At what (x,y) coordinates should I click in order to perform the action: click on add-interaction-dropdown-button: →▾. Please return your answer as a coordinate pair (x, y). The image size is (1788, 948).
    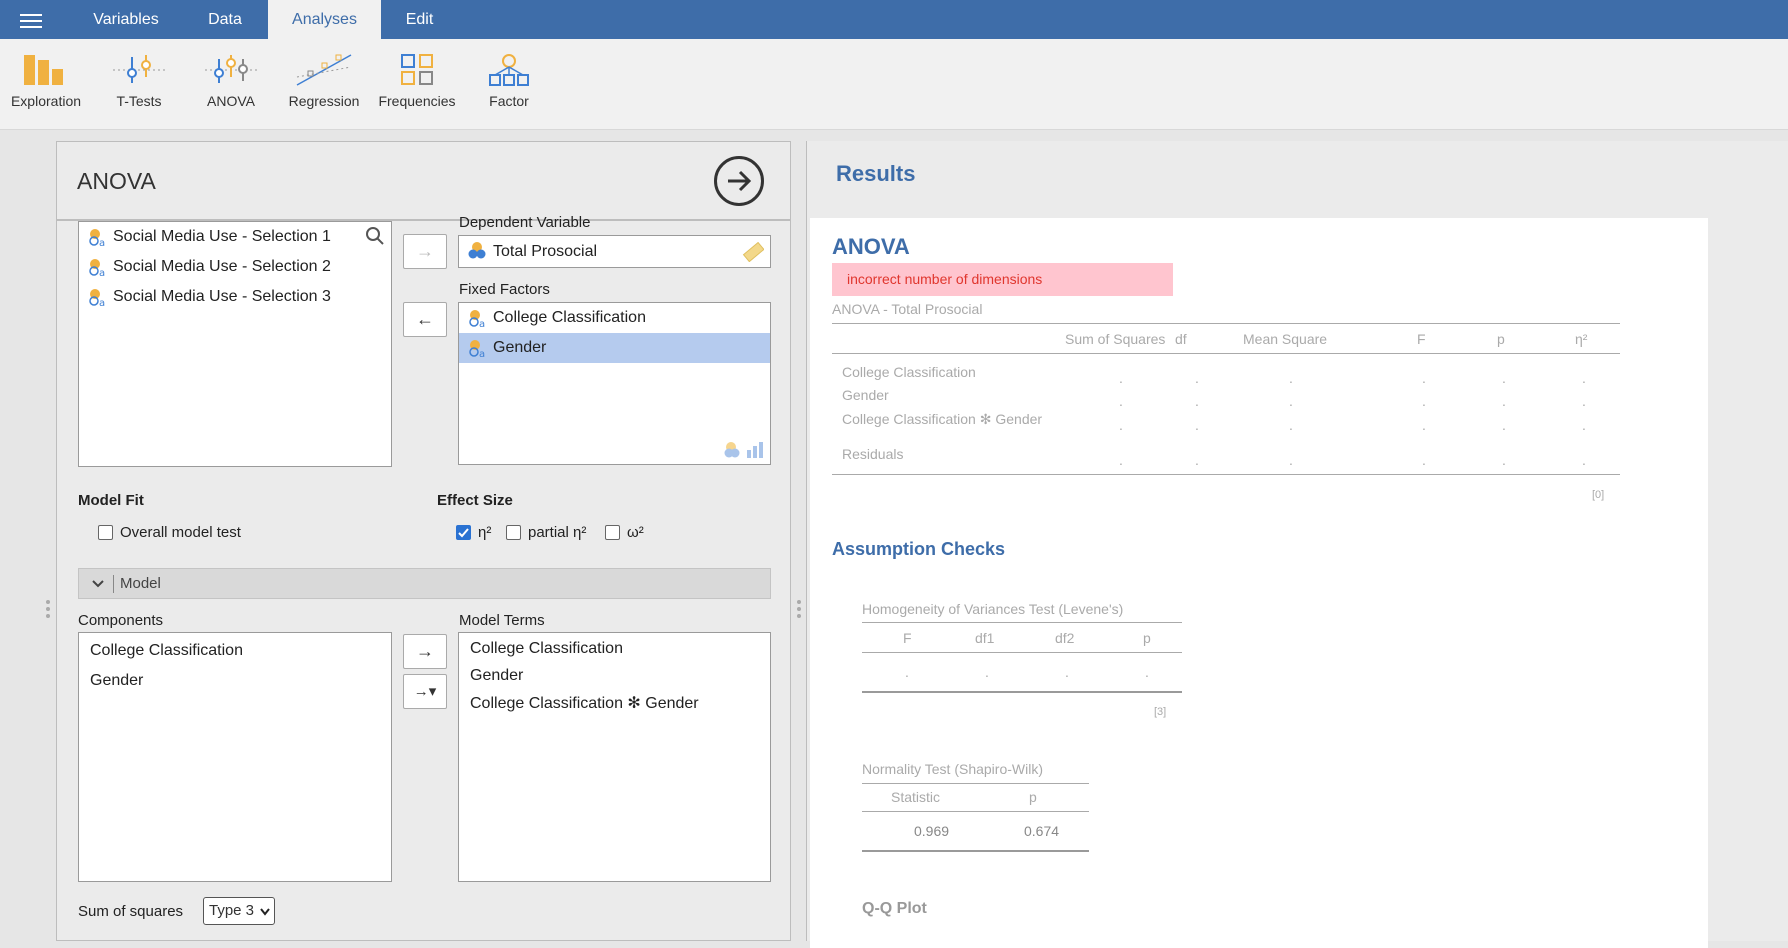
    Looking at the image, I should click on (425, 691).